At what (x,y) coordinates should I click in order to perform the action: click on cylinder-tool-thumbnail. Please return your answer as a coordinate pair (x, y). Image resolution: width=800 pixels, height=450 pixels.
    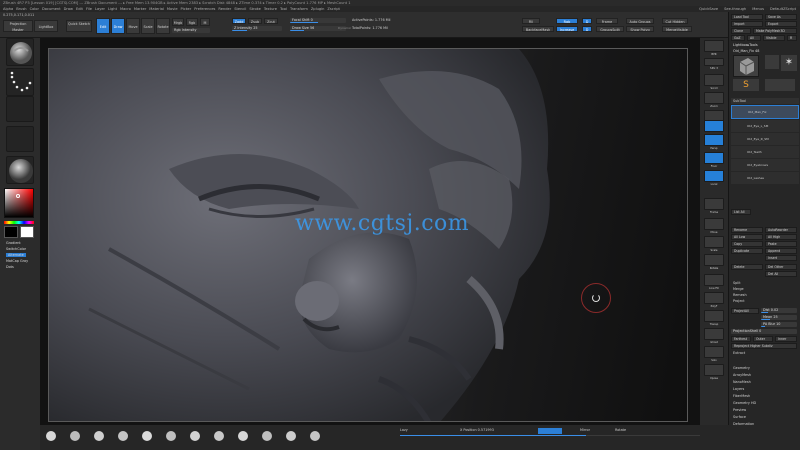
    Looking at the image, I should click on (772, 62).